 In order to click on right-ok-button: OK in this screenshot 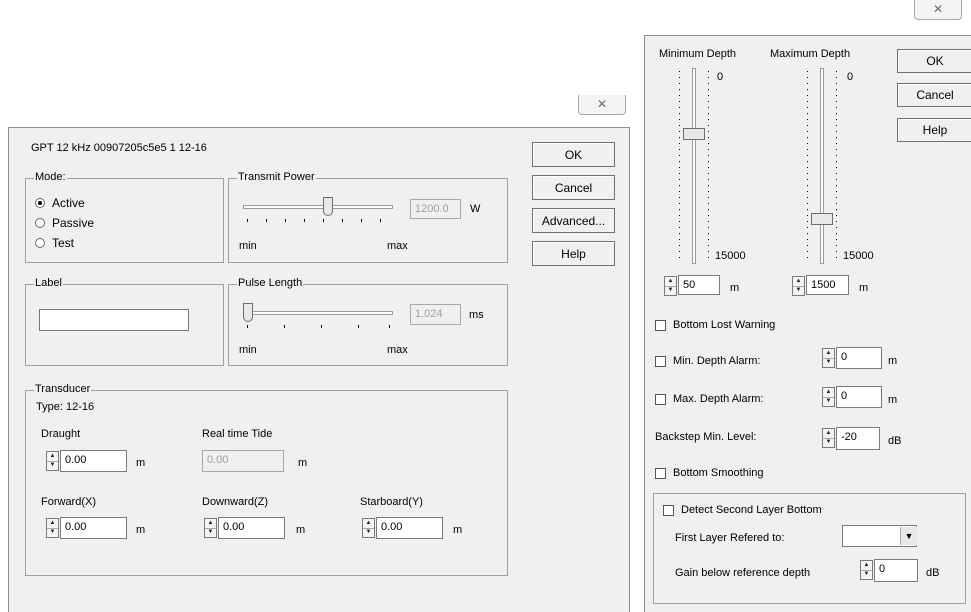, I will do `click(934, 61)`.